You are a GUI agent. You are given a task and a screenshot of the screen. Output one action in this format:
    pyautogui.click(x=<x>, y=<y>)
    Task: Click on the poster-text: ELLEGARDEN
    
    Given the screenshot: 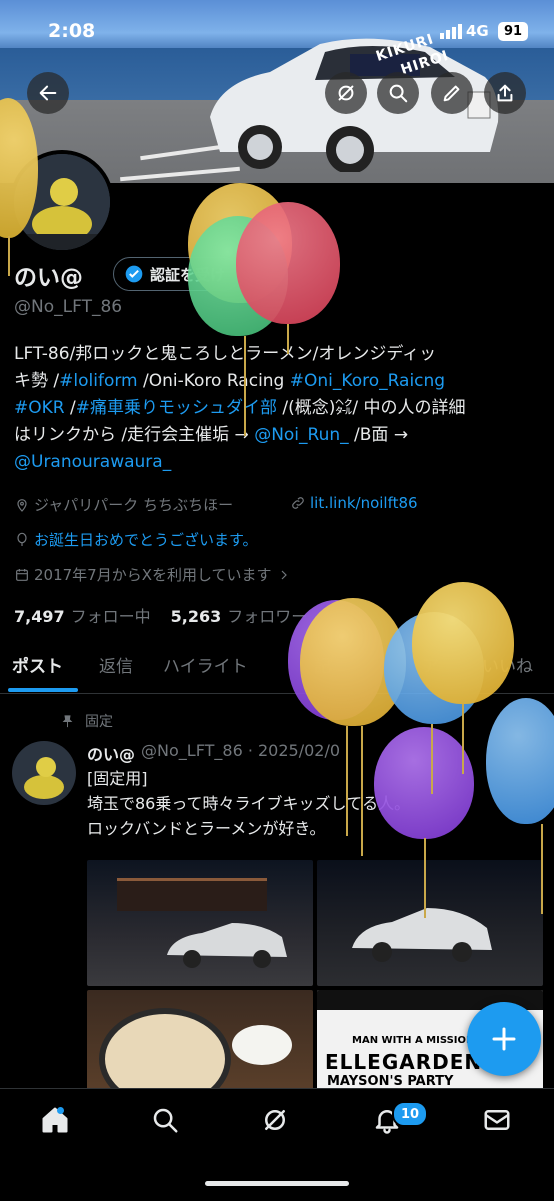 What is the action you would take?
    pyautogui.click(x=404, y=1062)
    